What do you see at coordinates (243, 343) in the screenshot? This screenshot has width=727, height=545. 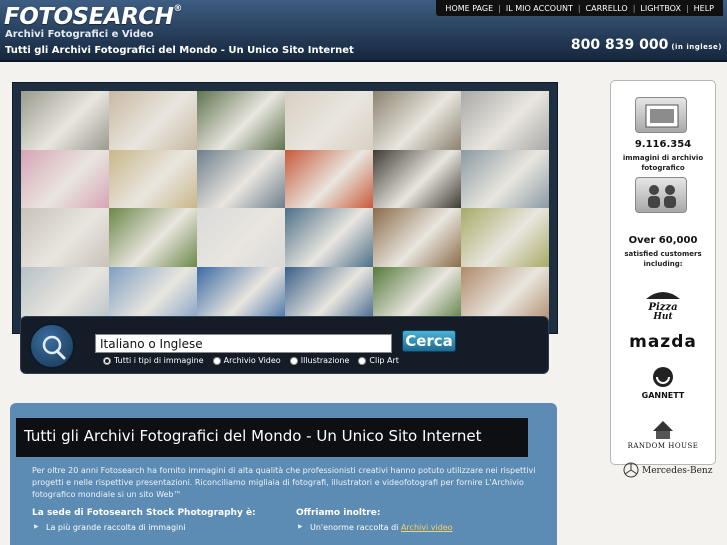 I see `search-input` at bounding box center [243, 343].